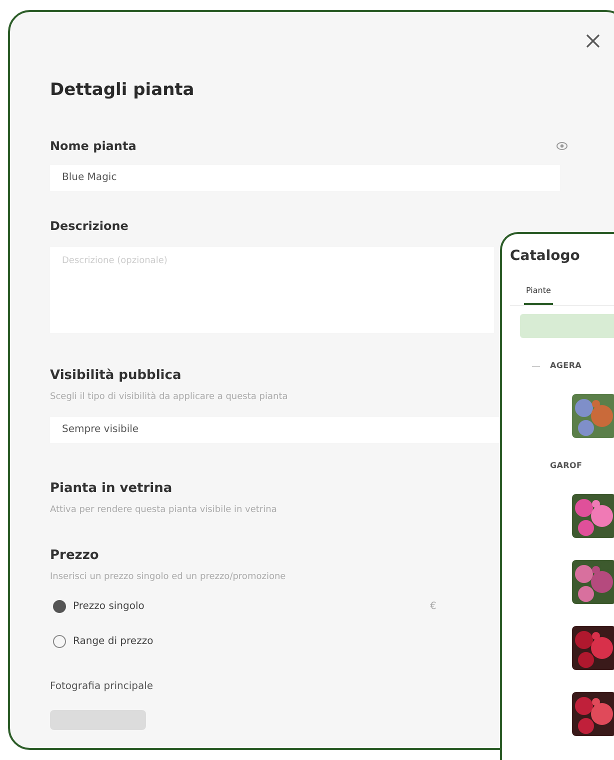 The width and height of the screenshot is (614, 760). What do you see at coordinates (93, 146) in the screenshot?
I see `field-label: Nome pianta` at bounding box center [93, 146].